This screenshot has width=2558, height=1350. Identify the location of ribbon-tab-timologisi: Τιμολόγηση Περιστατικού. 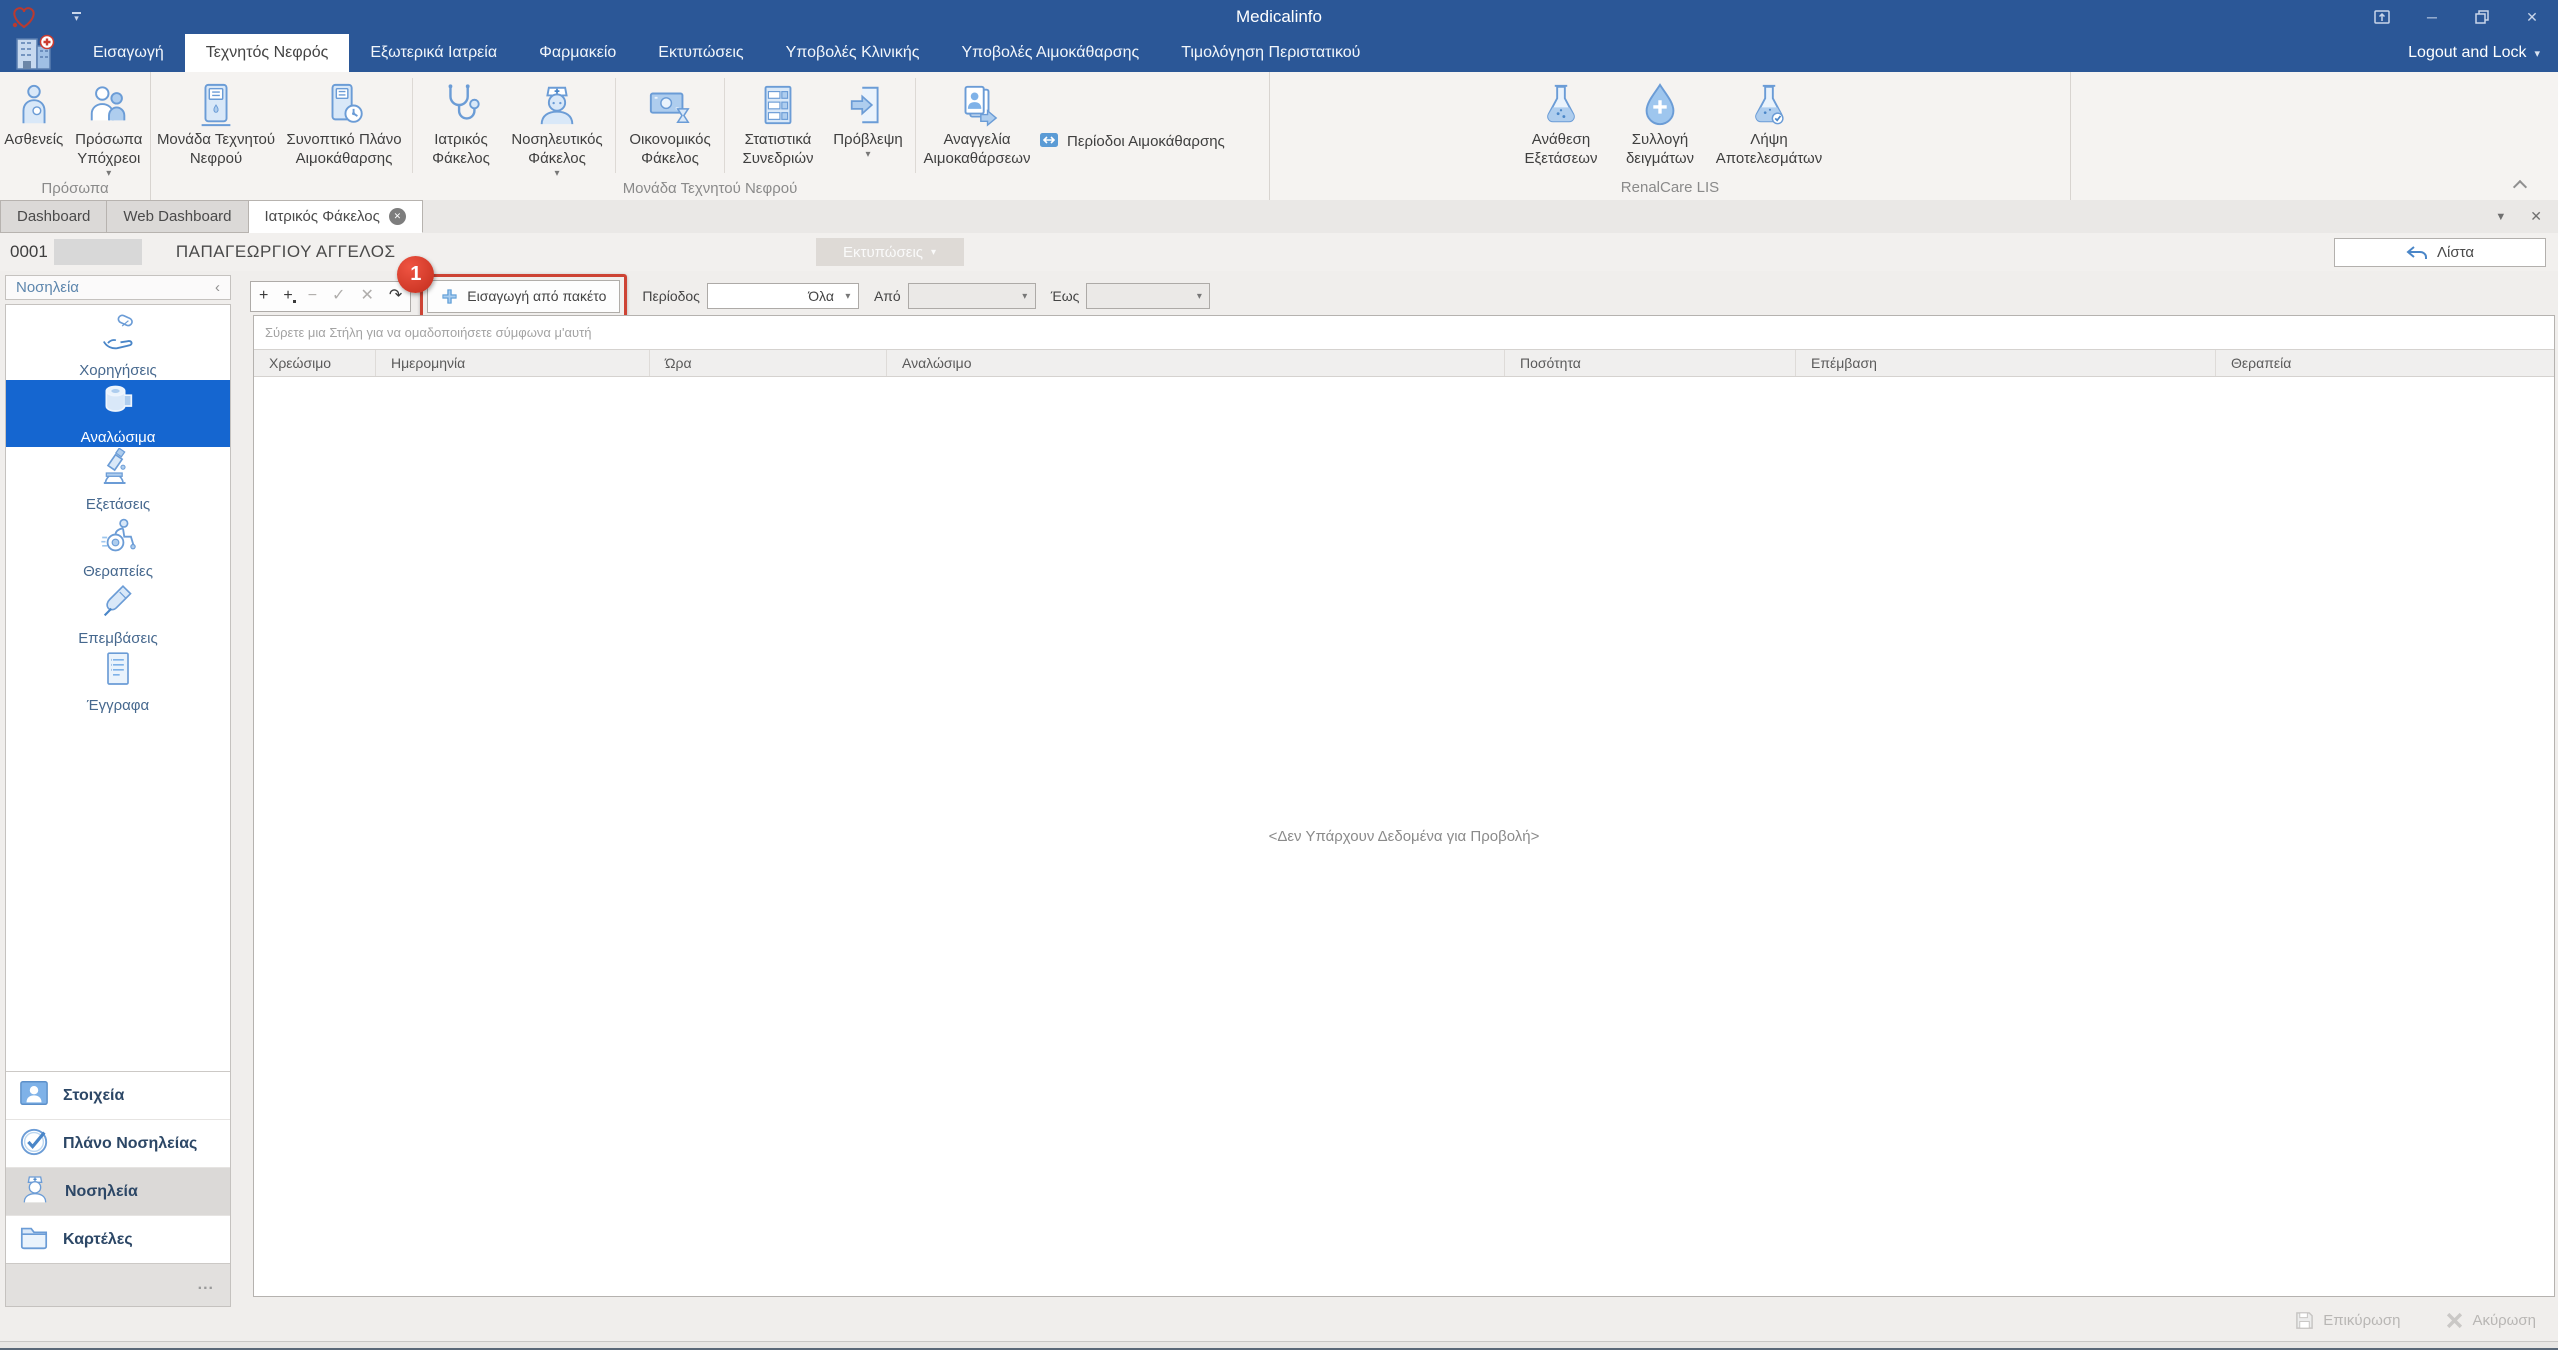
(1270, 53).